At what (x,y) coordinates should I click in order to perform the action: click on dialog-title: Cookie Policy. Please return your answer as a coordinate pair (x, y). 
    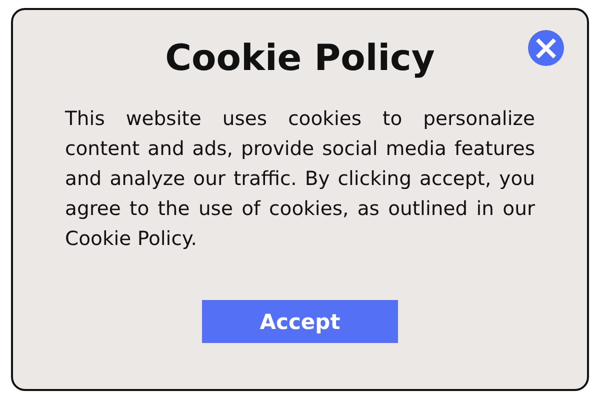
    Looking at the image, I should click on (300, 59).